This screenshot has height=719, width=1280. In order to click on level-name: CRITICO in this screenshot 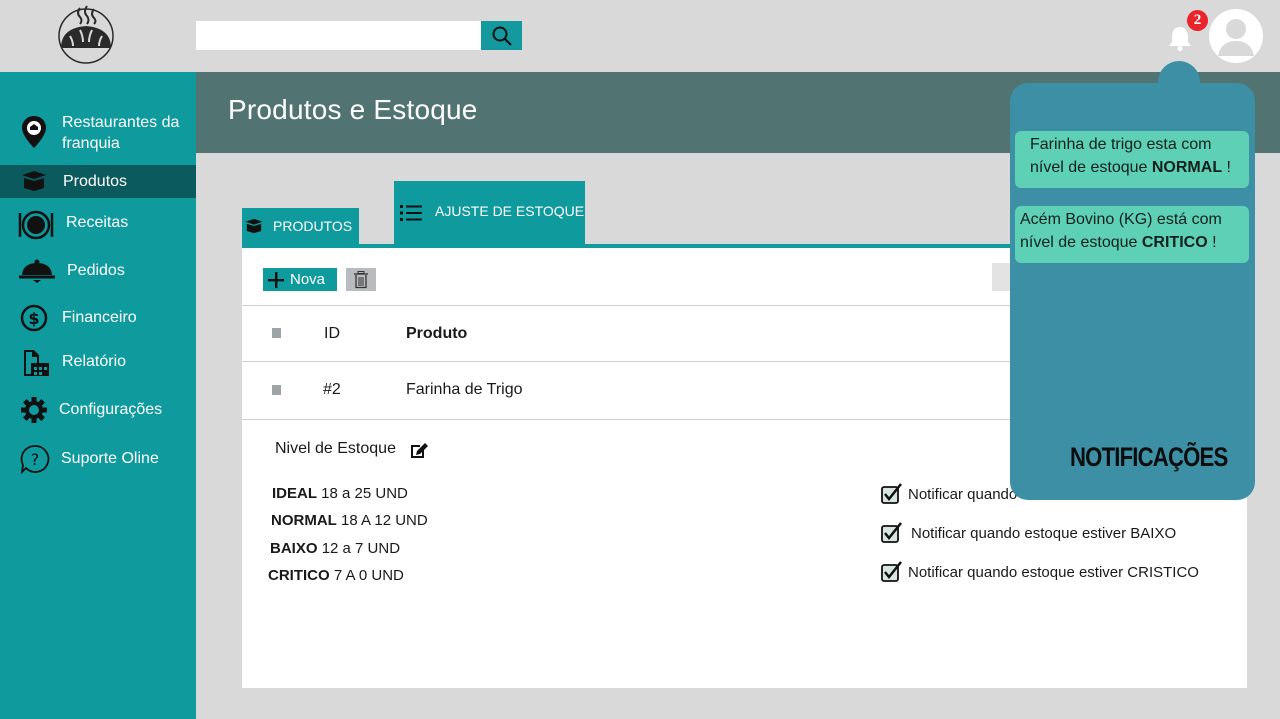, I will do `click(299, 575)`.